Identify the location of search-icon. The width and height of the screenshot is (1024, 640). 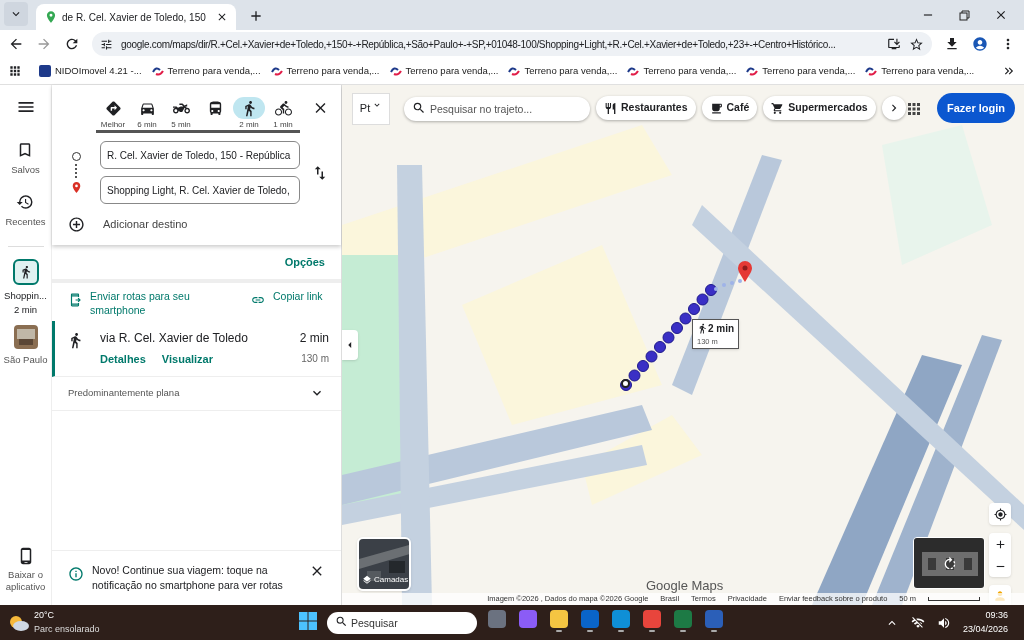
(341, 621).